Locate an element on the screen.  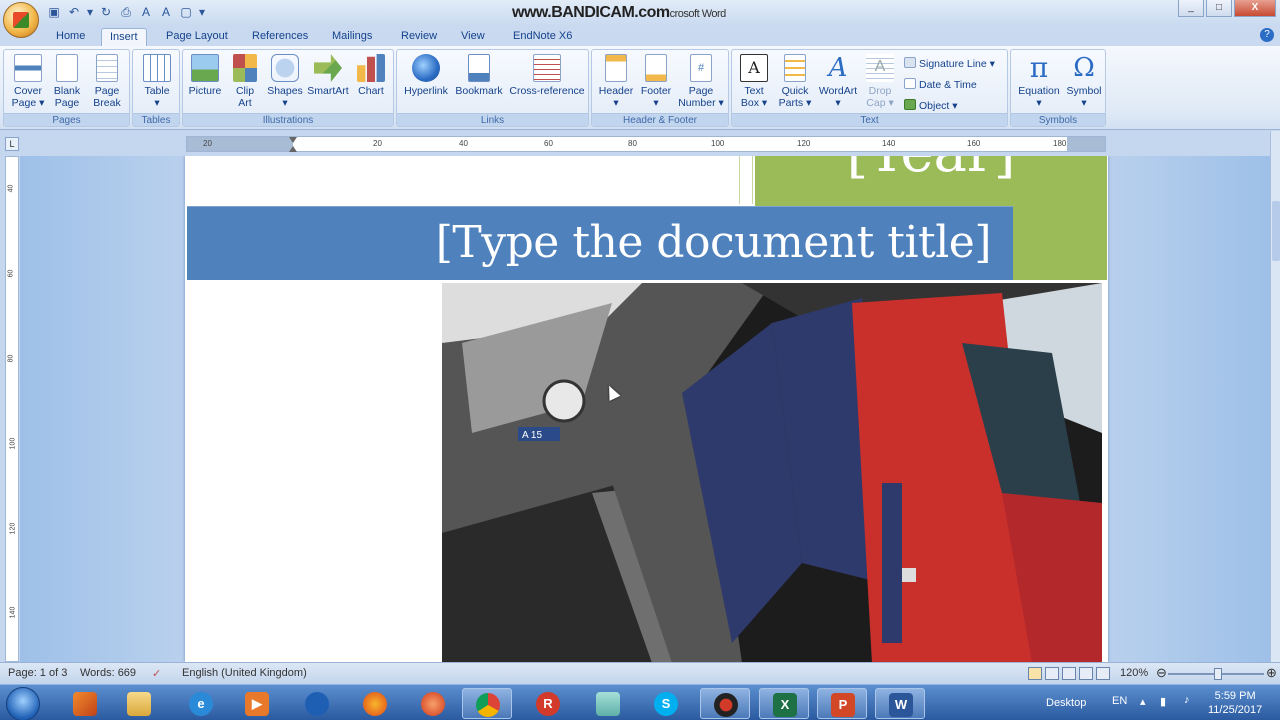
year-placeholder: [Year] is located at coordinates (931, 170).